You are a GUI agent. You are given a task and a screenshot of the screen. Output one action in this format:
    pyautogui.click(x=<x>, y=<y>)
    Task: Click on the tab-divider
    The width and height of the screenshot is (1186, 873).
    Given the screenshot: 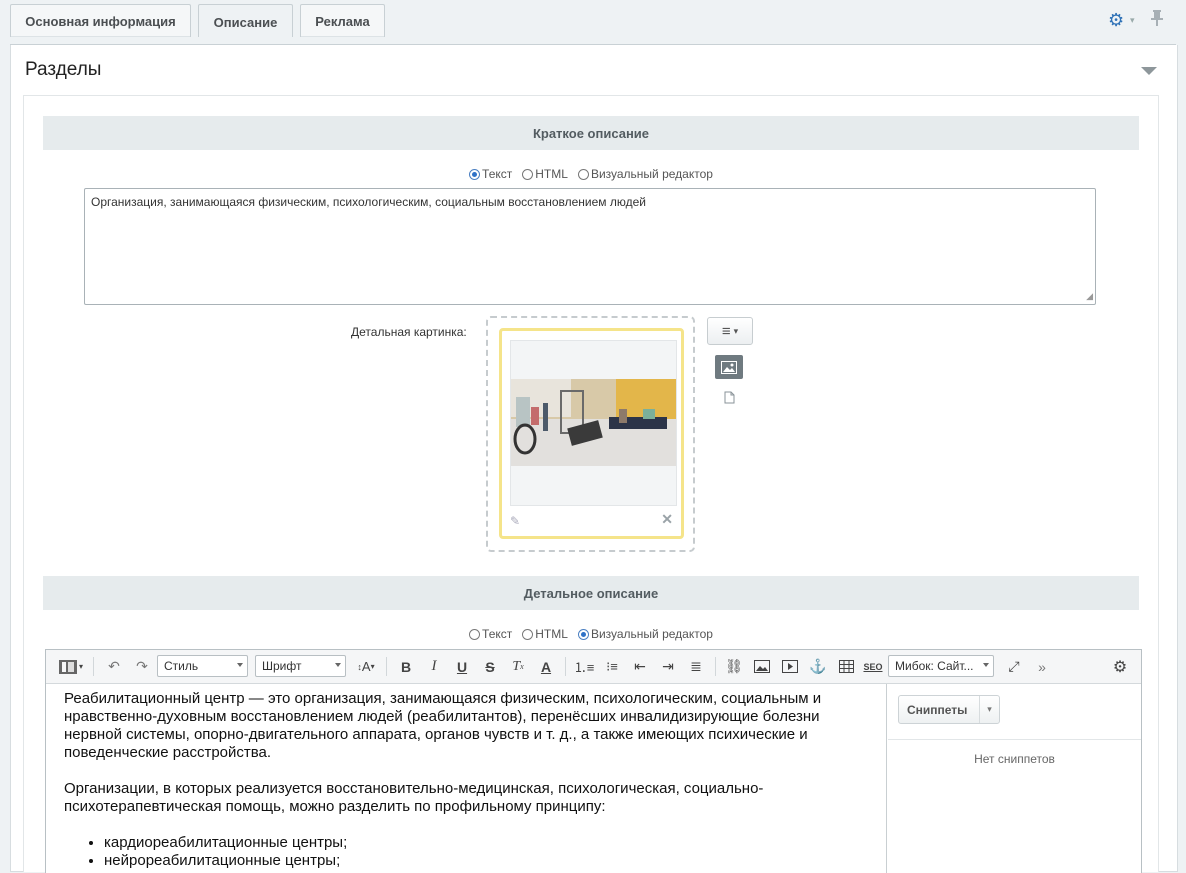 What is the action you would take?
    pyautogui.click(x=593, y=41)
    